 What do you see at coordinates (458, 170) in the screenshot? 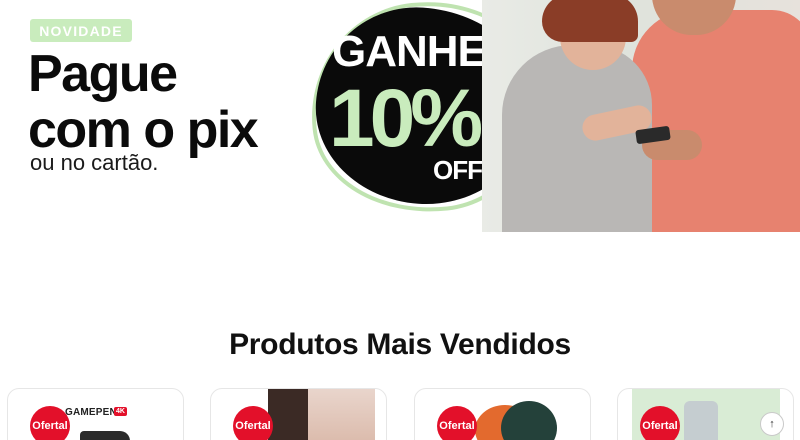
I see `promo-off-text: OFF` at bounding box center [458, 170].